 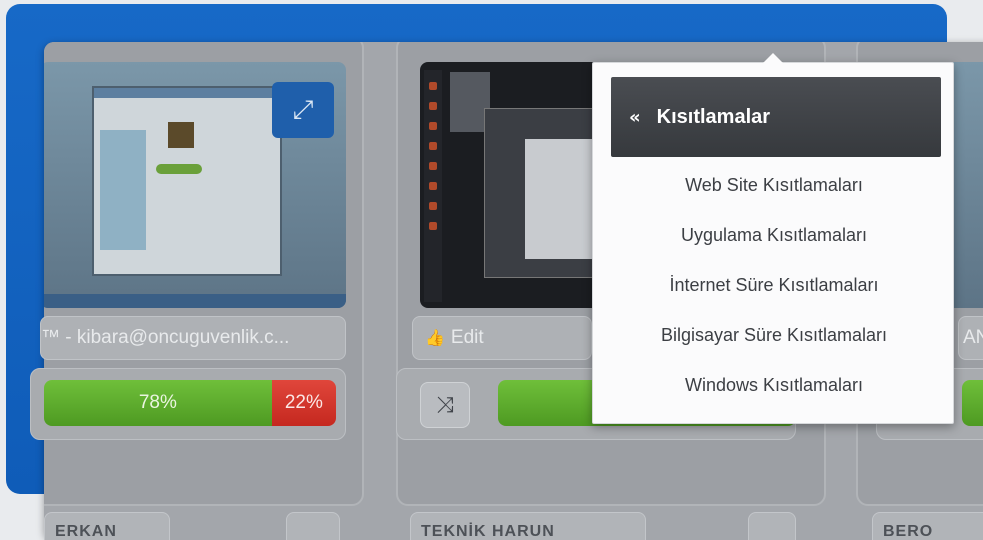 I want to click on computer-name-label: AN, so click(x=970, y=338).